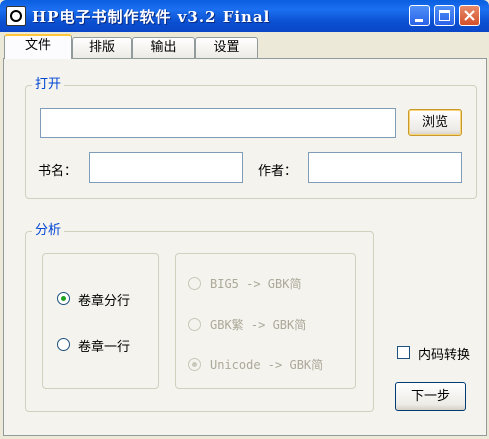 This screenshot has width=489, height=439. I want to click on big5-to-gbk-label: BIG5 -> GBK简, so click(255, 283).